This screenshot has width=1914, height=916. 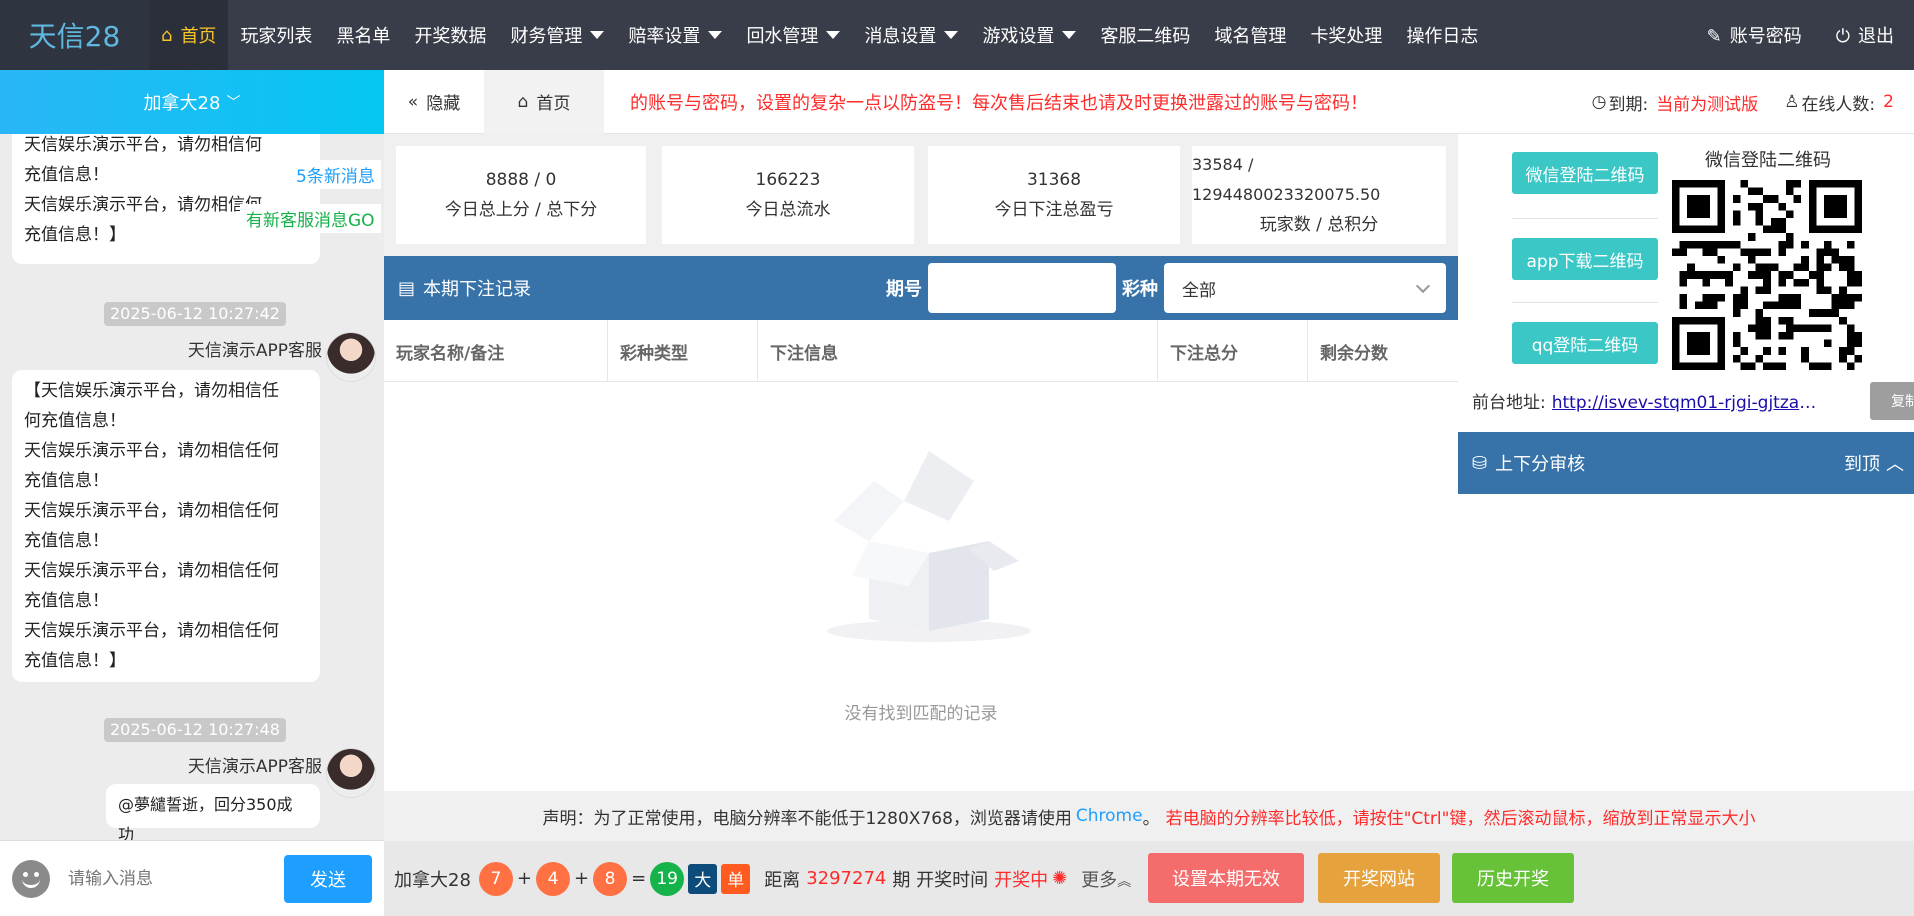 I want to click on nav-item-finance: 财务管理, so click(x=557, y=35).